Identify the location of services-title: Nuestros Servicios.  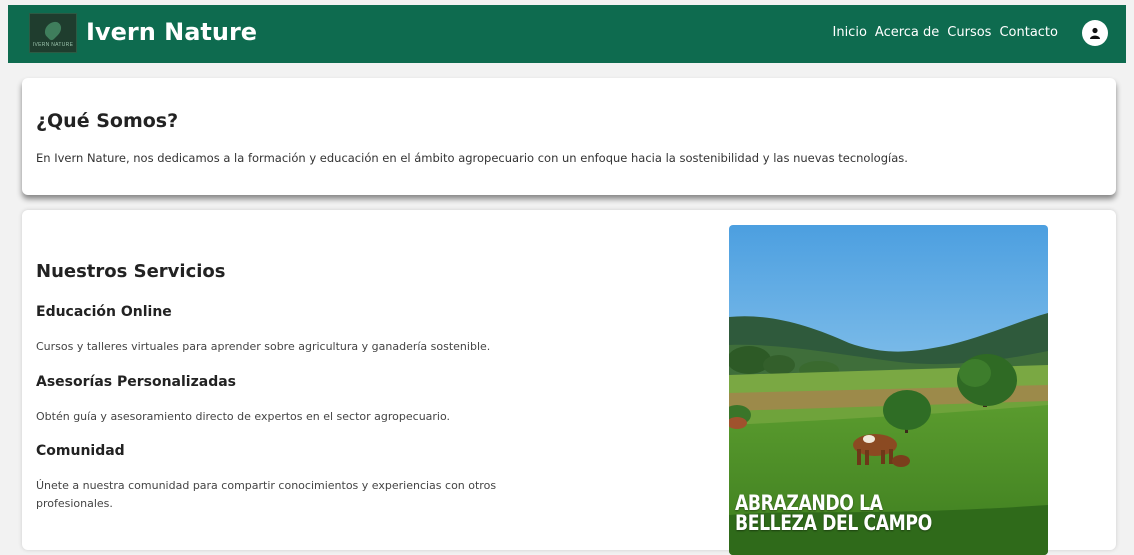
(131, 271).